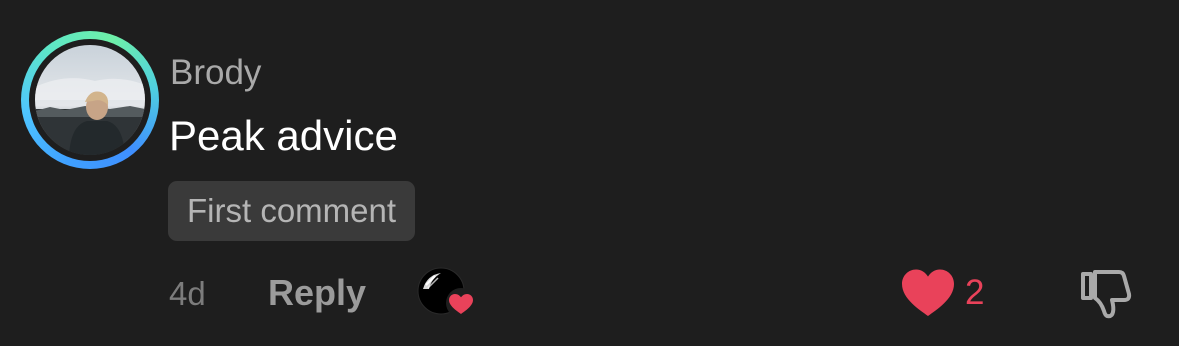  I want to click on creator-liked-icon, so click(448, 293).